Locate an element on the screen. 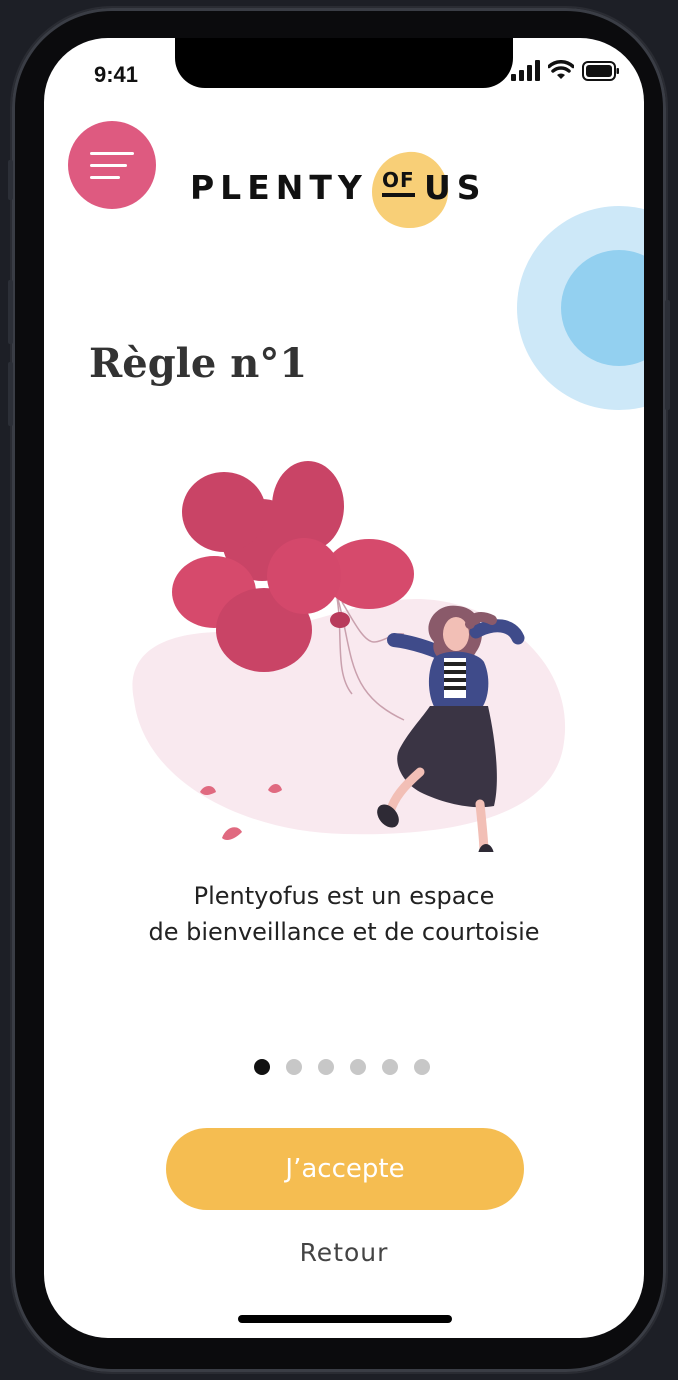  accept-button: J’accepte is located at coordinates (345, 1169).